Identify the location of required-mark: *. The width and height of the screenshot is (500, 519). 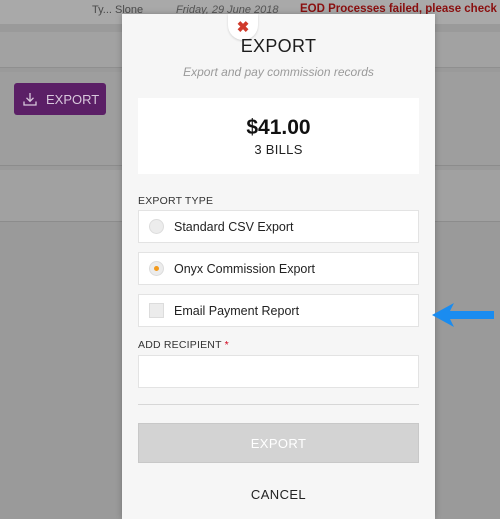
(226, 345).